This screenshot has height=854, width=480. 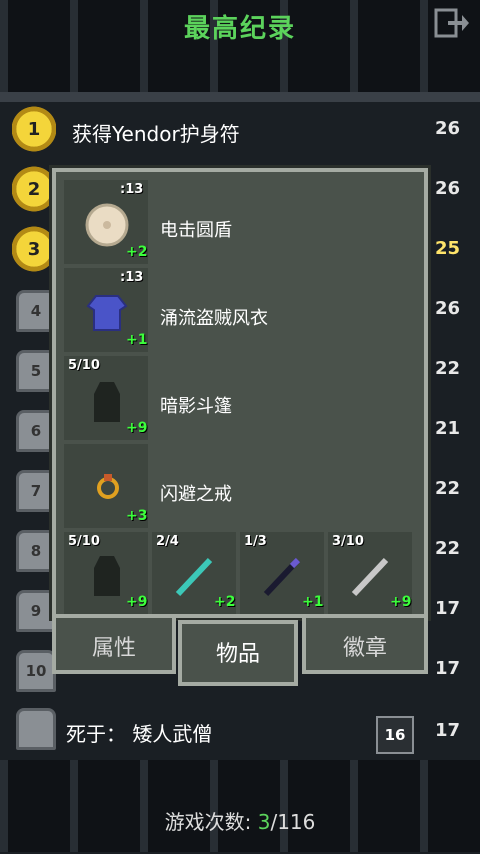 What do you see at coordinates (365, 646) in the screenshot?
I see `tab-badges: 徽章` at bounding box center [365, 646].